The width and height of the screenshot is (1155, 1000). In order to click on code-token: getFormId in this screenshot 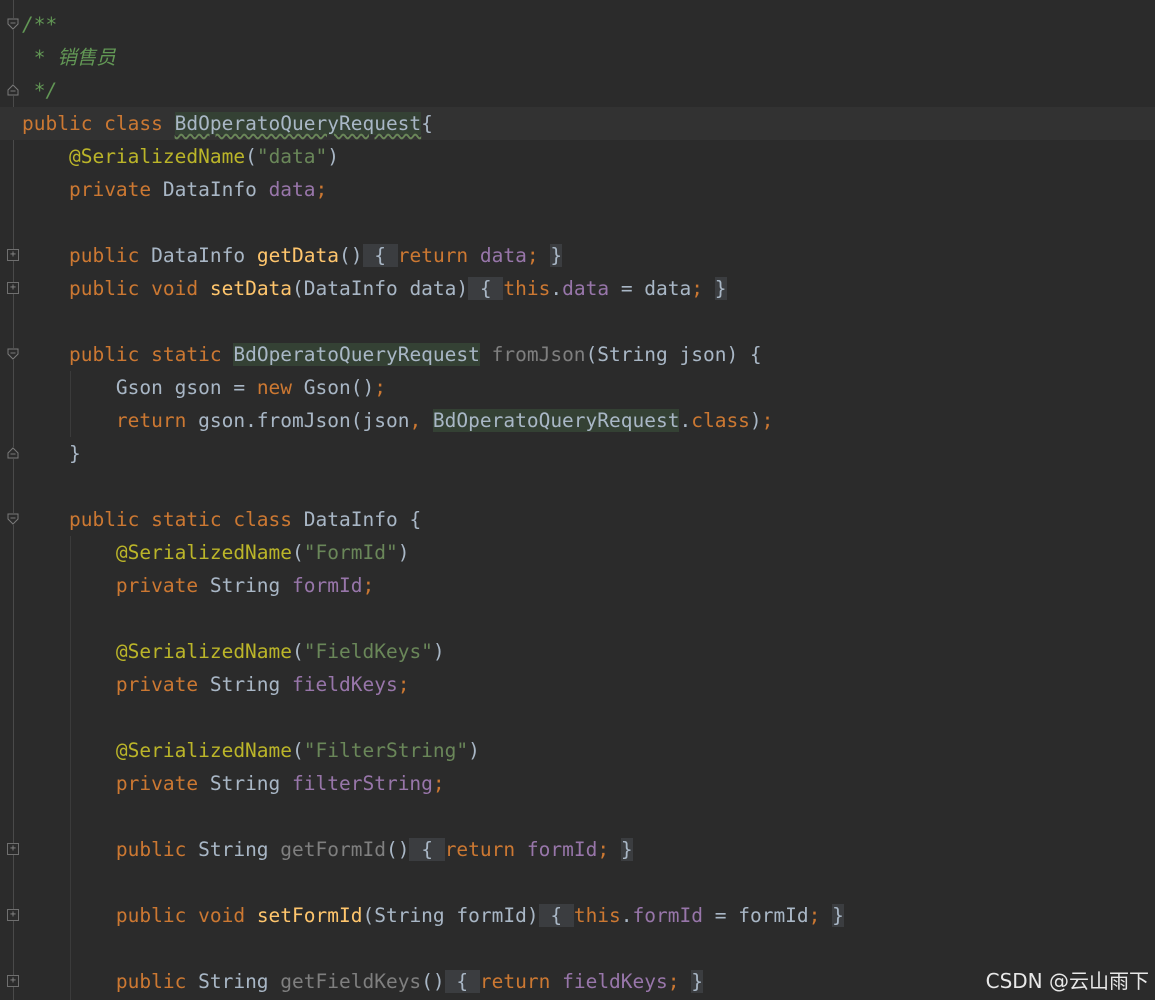, I will do `click(333, 849)`.